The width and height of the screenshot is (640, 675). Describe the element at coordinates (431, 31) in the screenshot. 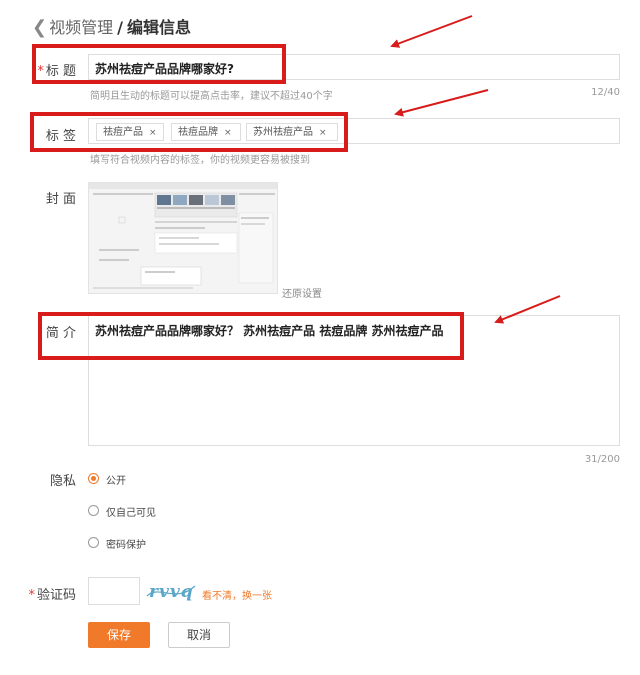

I see `annotation-arrow-title` at that location.